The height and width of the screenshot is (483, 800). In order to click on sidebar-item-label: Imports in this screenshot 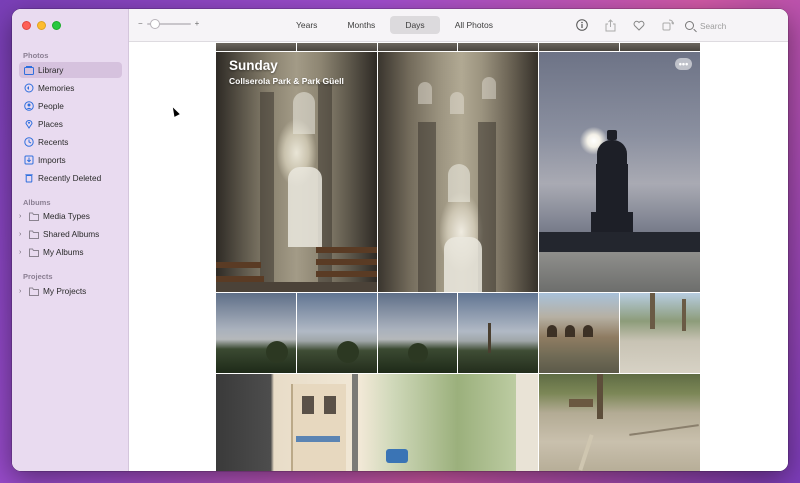, I will do `click(52, 160)`.